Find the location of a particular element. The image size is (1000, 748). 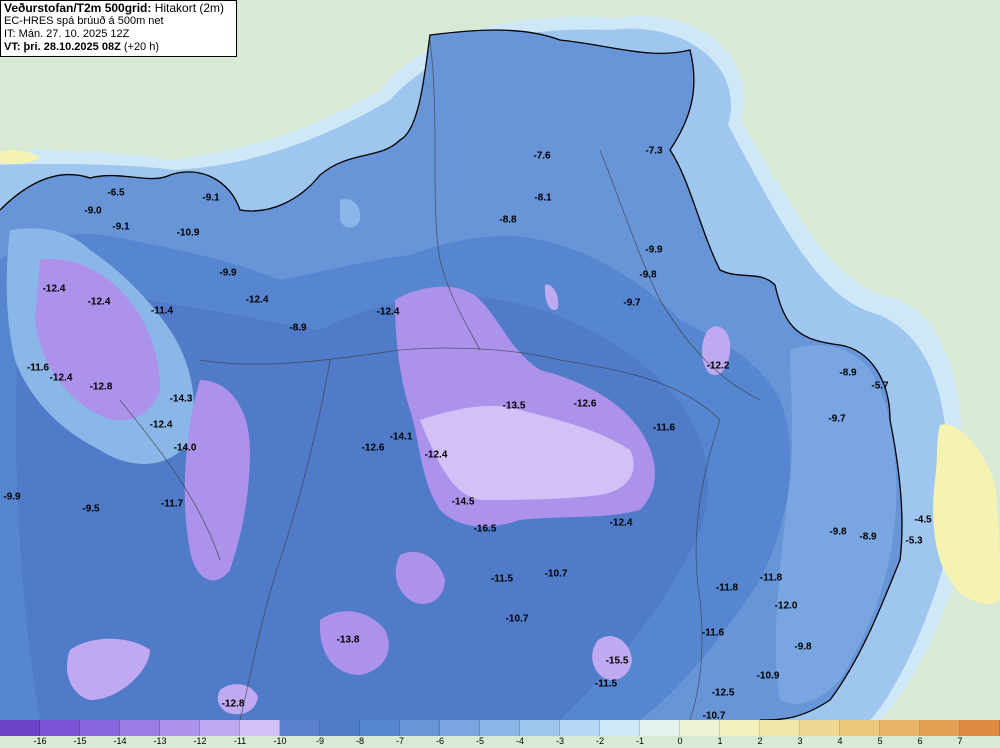

colorbar-tick-label: -8 is located at coordinates (360, 741).